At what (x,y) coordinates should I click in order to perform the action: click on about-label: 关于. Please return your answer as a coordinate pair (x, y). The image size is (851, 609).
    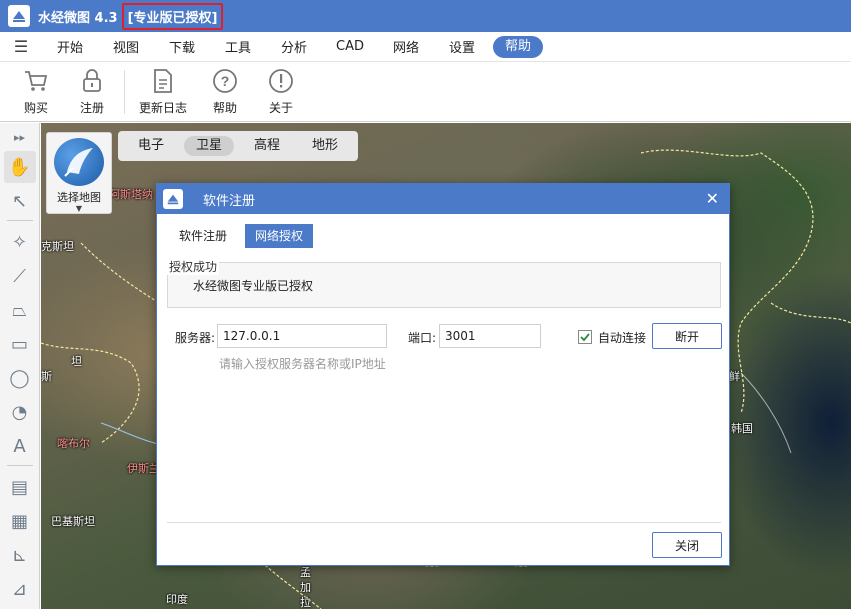
    Looking at the image, I should click on (280, 108).